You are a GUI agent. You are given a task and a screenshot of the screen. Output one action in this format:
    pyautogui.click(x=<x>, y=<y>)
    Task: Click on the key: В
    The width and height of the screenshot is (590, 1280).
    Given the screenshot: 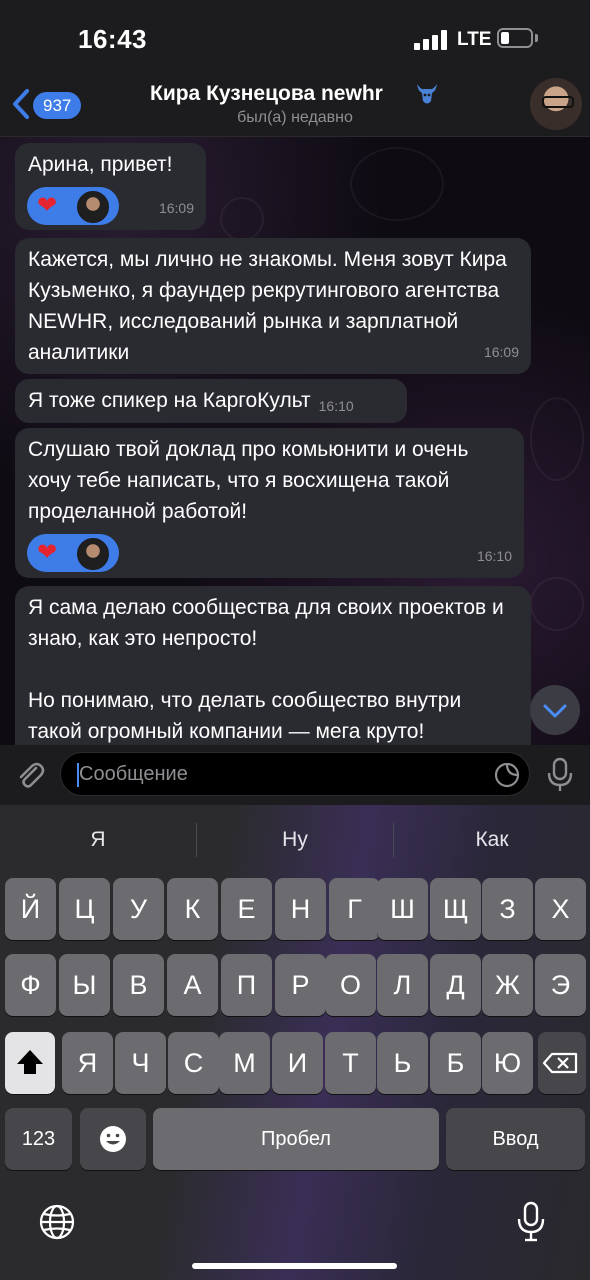 What is the action you would take?
    pyautogui.click(x=138, y=985)
    